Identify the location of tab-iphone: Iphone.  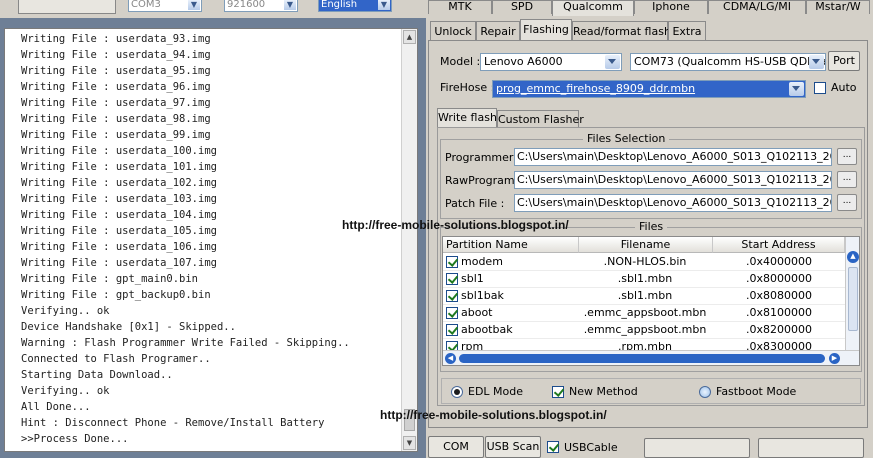
(671, 7).